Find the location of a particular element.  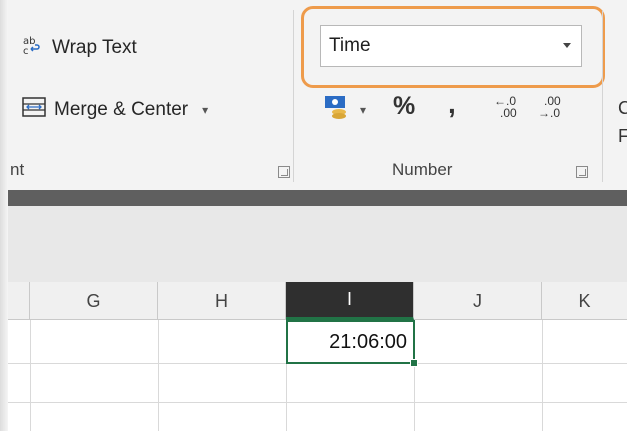

chevron-down-icon is located at coordinates (567, 45).